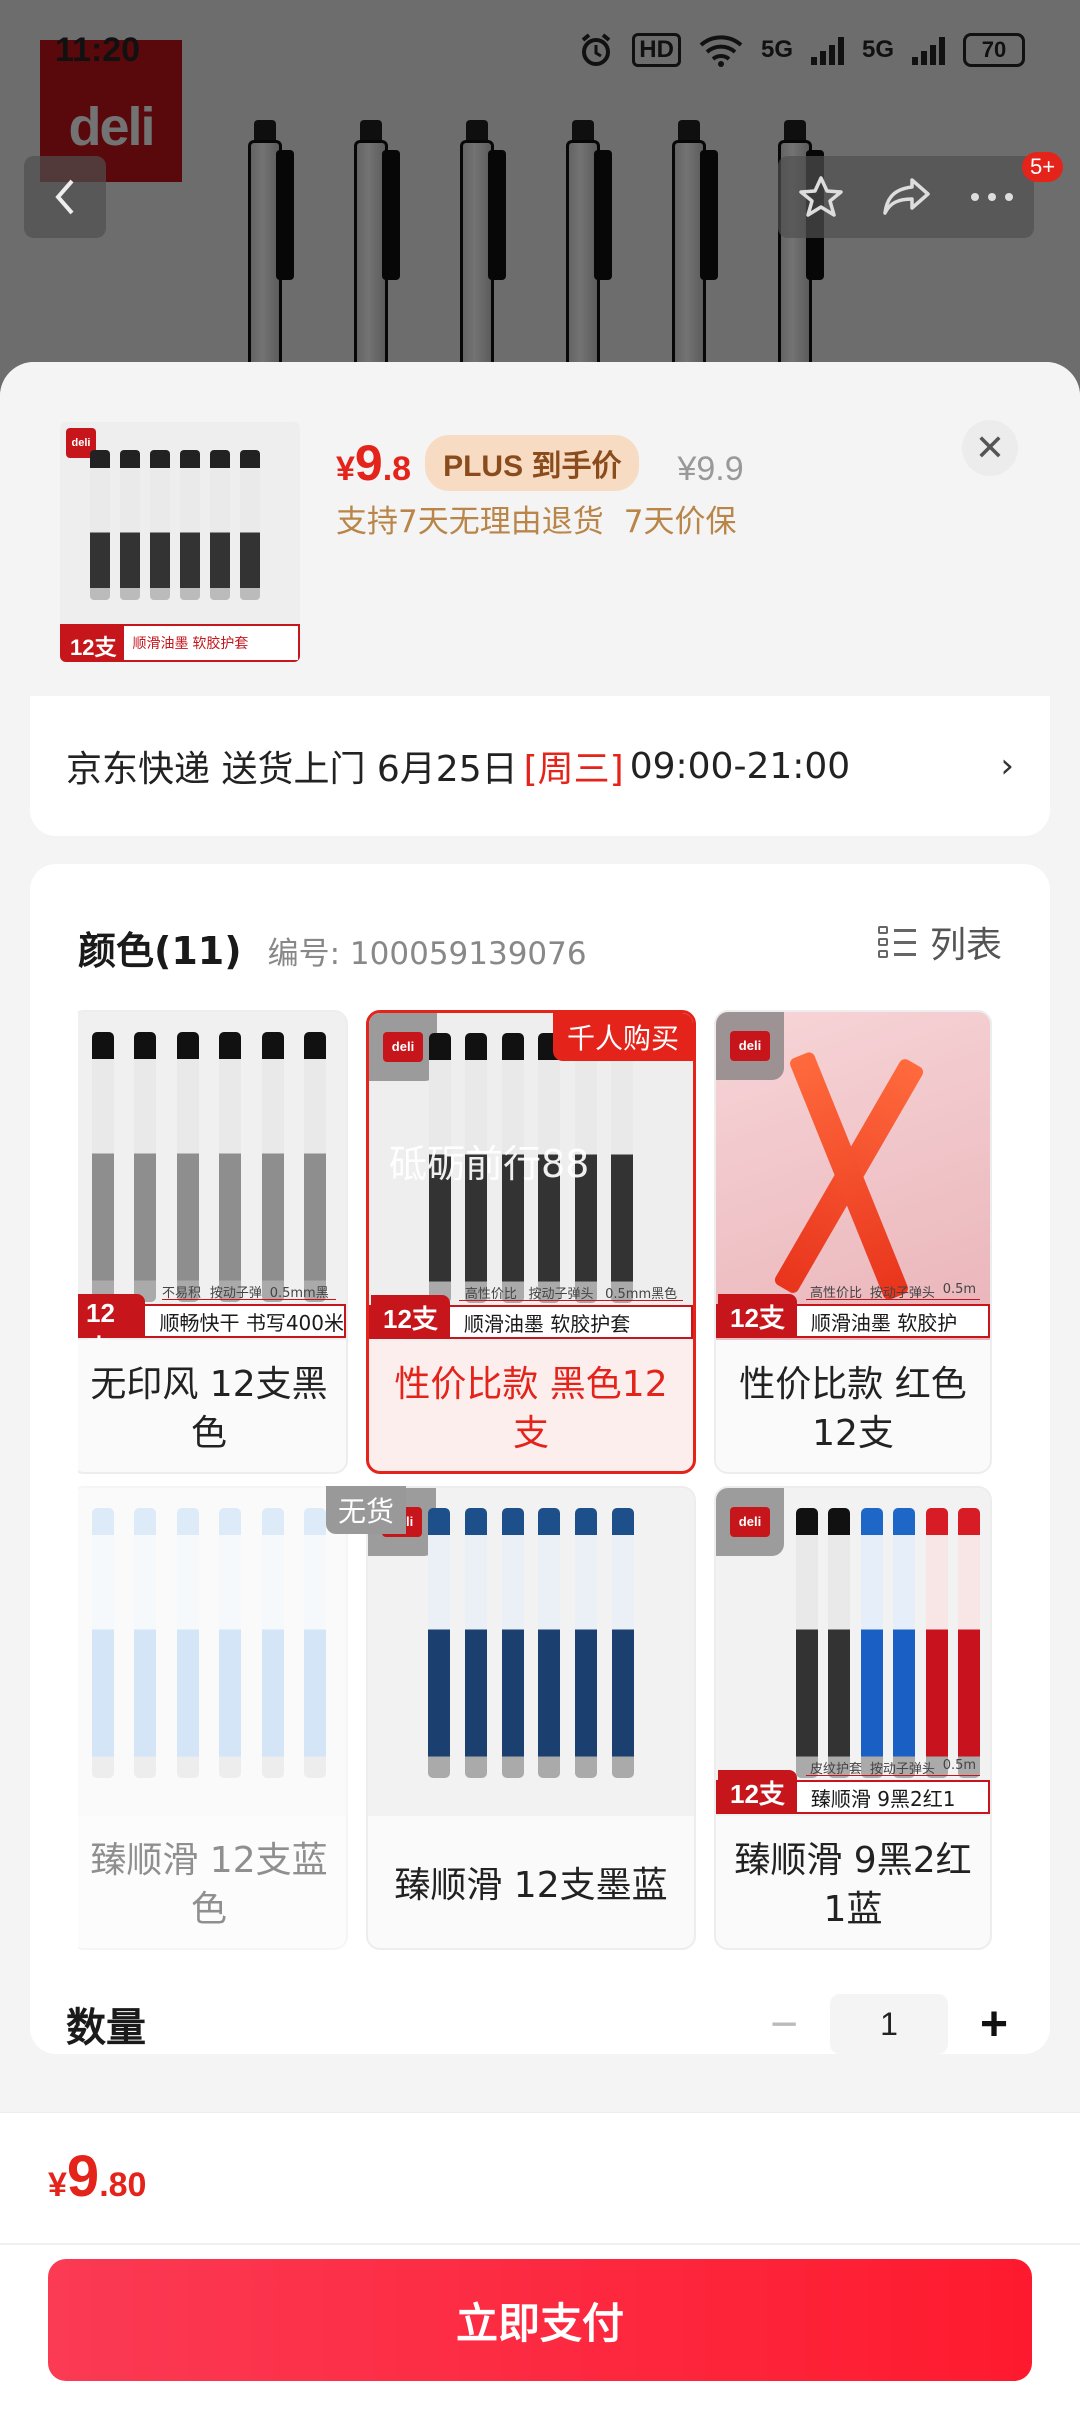  What do you see at coordinates (540, 2320) in the screenshot?
I see `pay-now-button: 立即支付` at bounding box center [540, 2320].